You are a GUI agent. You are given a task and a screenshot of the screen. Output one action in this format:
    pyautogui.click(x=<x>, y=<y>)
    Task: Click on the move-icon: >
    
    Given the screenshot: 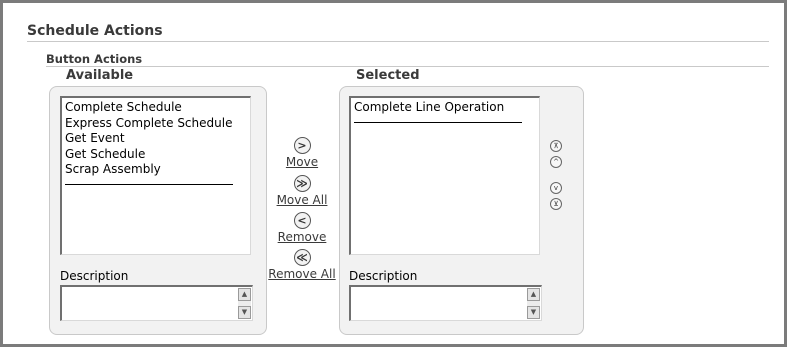 What is the action you would take?
    pyautogui.click(x=302, y=145)
    